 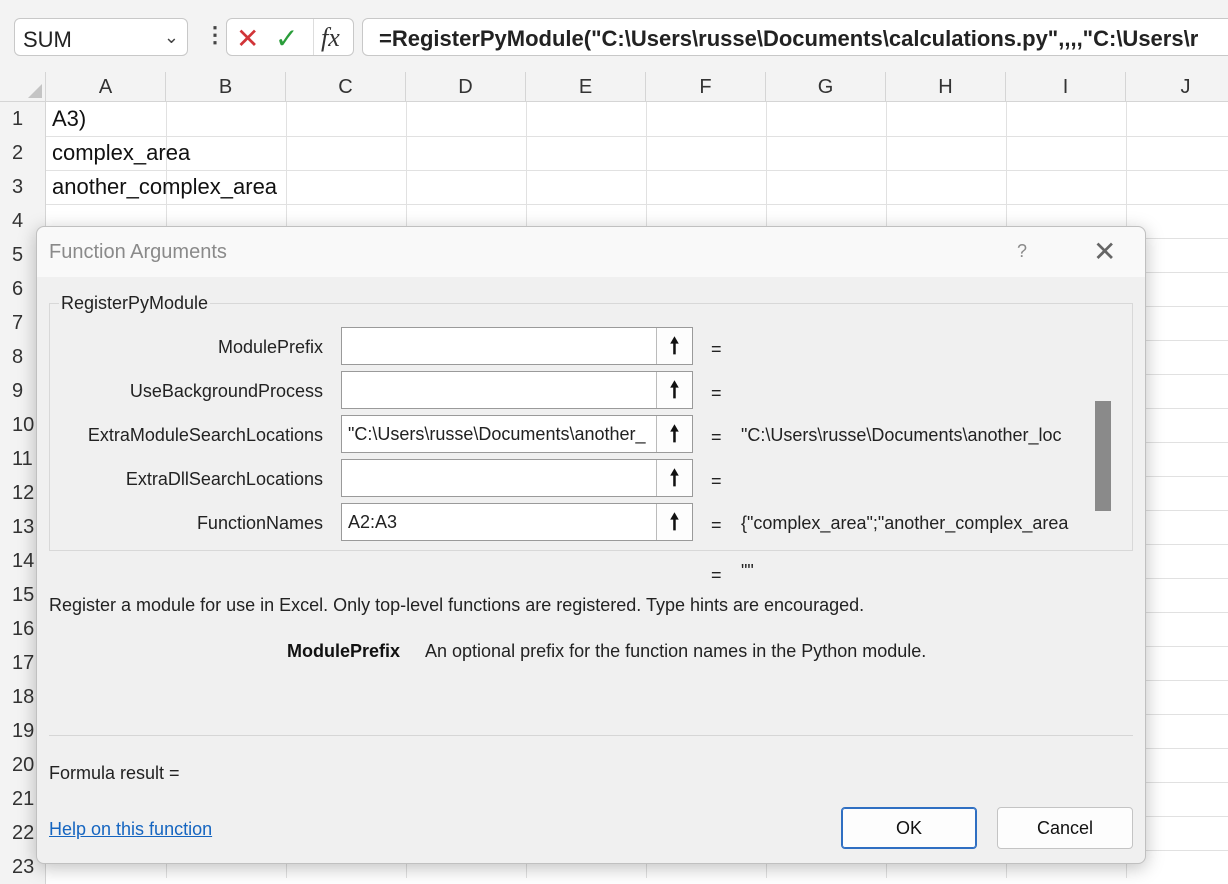 What do you see at coordinates (47, 39) in the screenshot?
I see `name-box-value: SUM` at bounding box center [47, 39].